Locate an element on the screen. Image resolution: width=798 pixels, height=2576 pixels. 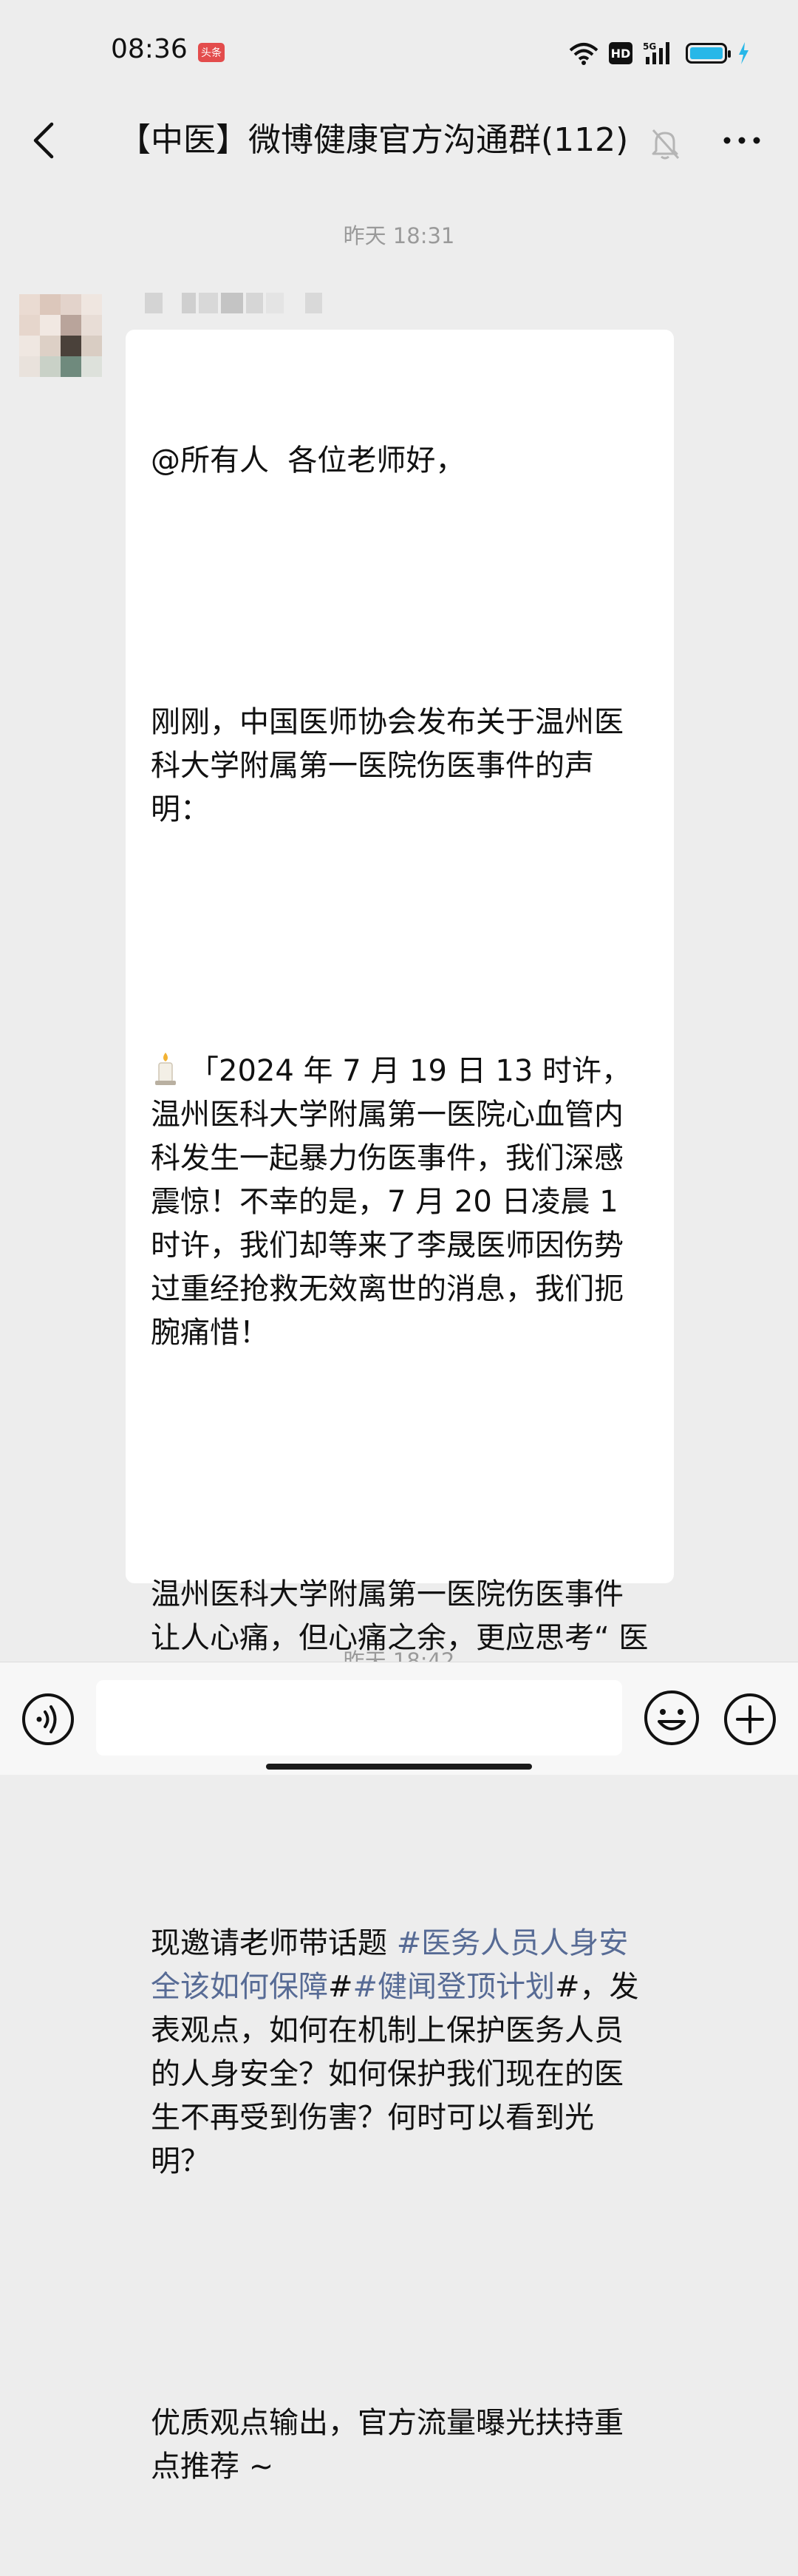
voice-icon is located at coordinates (48, 1719).